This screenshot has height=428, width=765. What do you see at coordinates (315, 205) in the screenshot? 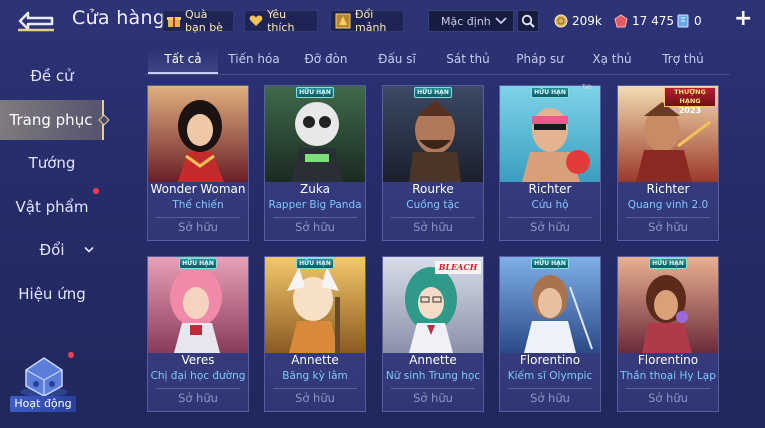
I see `skin-name: Rapper Big Panda` at bounding box center [315, 205].